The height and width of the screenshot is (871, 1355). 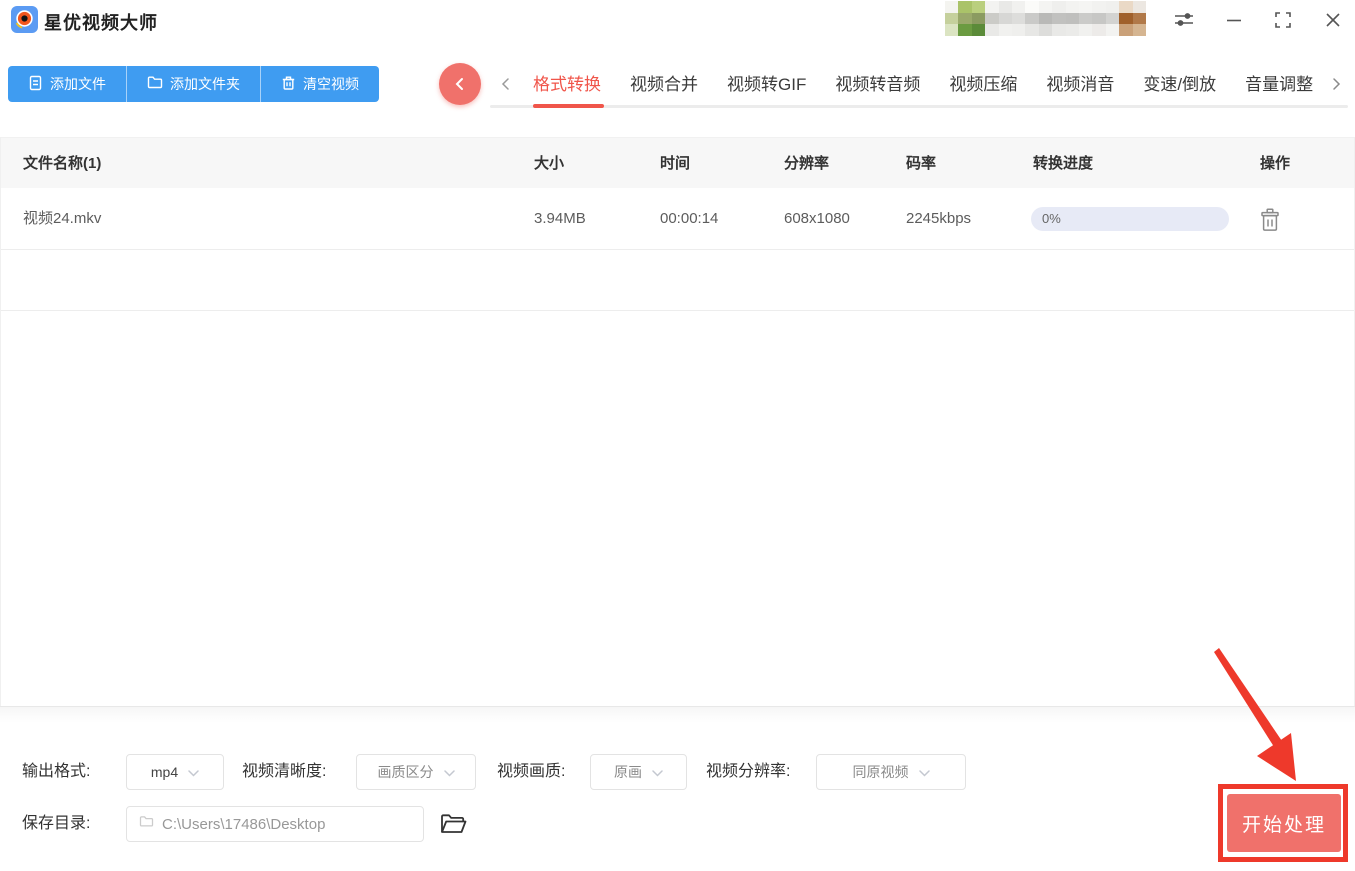 What do you see at coordinates (24, 19) in the screenshot?
I see `app-logo-icon` at bounding box center [24, 19].